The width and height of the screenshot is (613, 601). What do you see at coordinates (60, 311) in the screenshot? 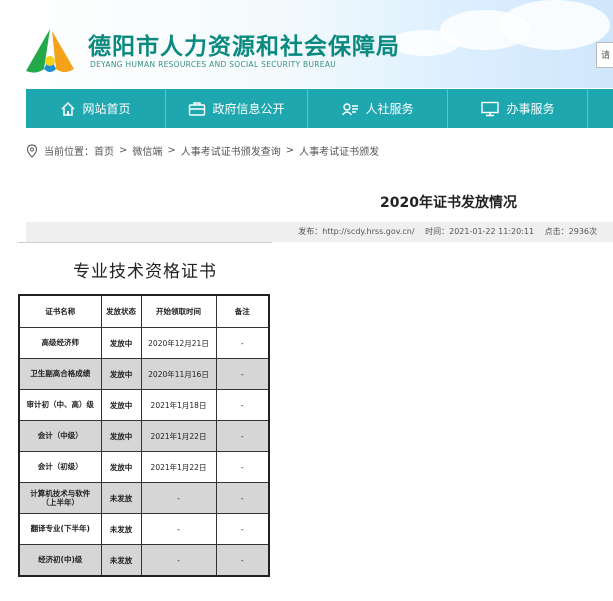
I see `column-header-name: 证书名称` at bounding box center [60, 311].